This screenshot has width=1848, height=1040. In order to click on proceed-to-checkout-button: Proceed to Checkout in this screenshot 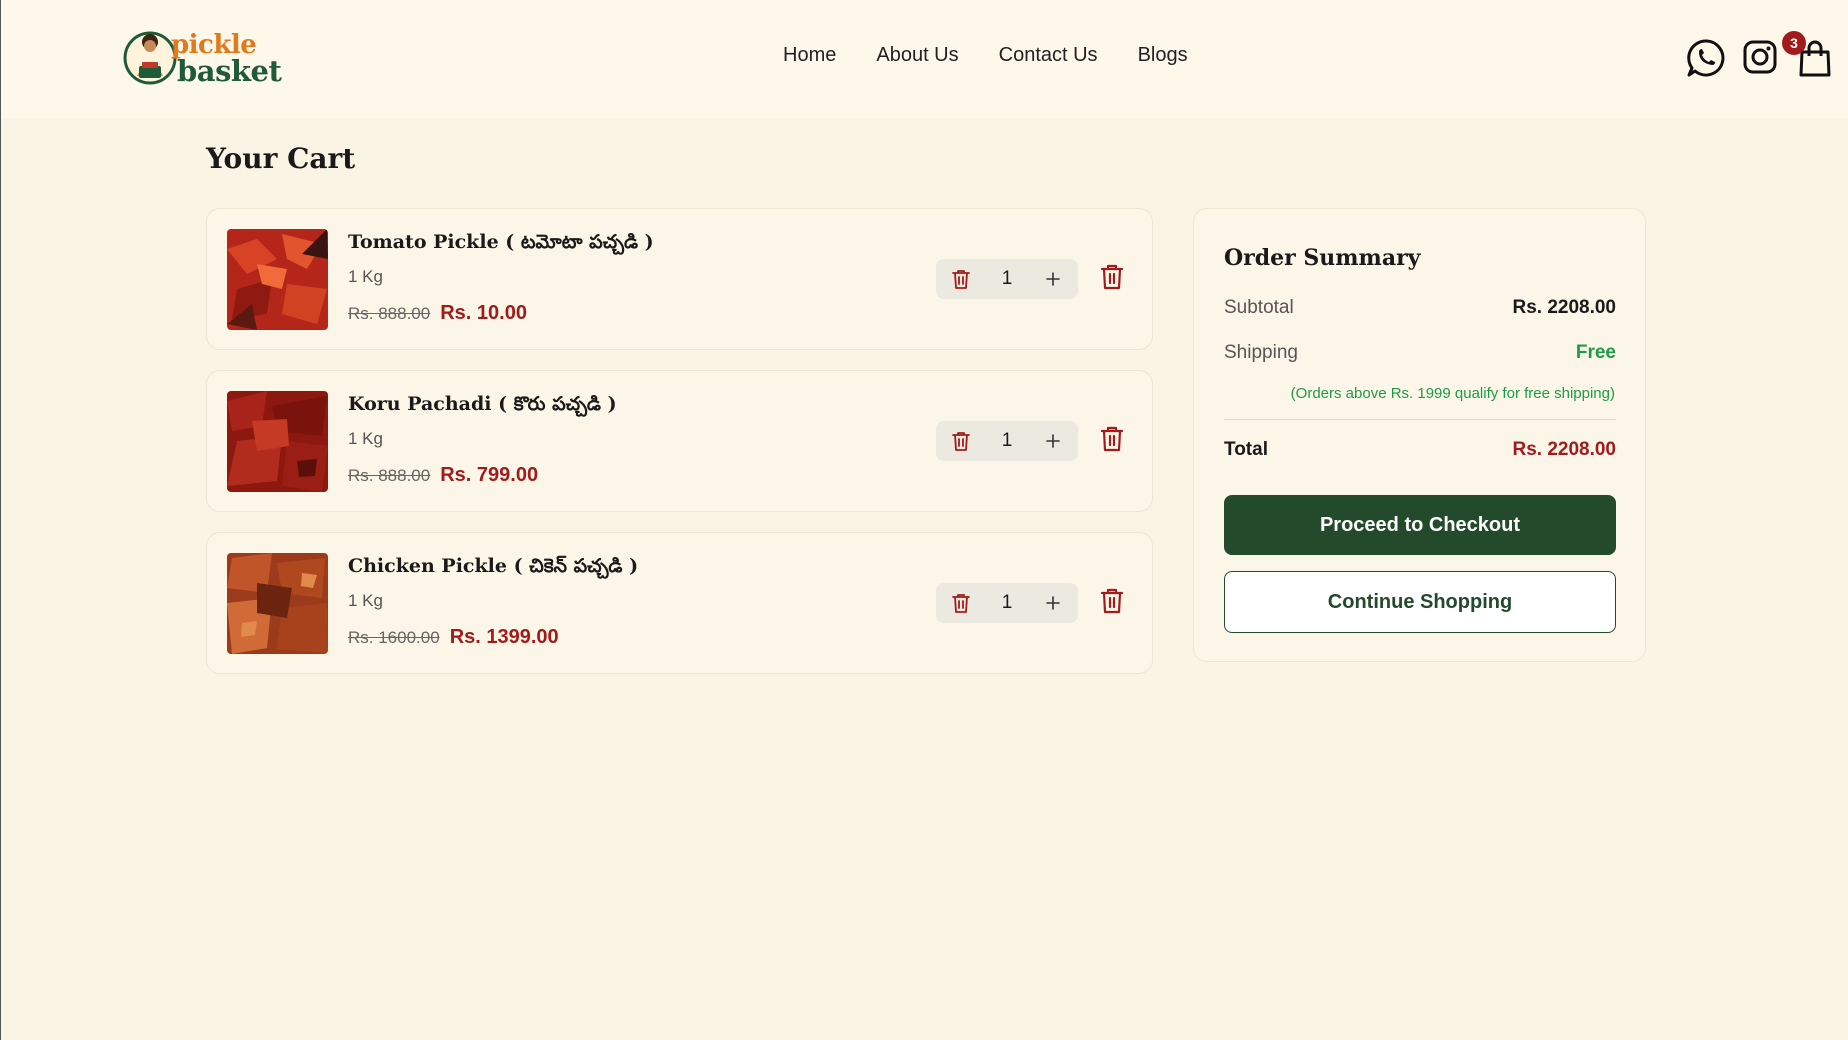, I will do `click(1420, 525)`.